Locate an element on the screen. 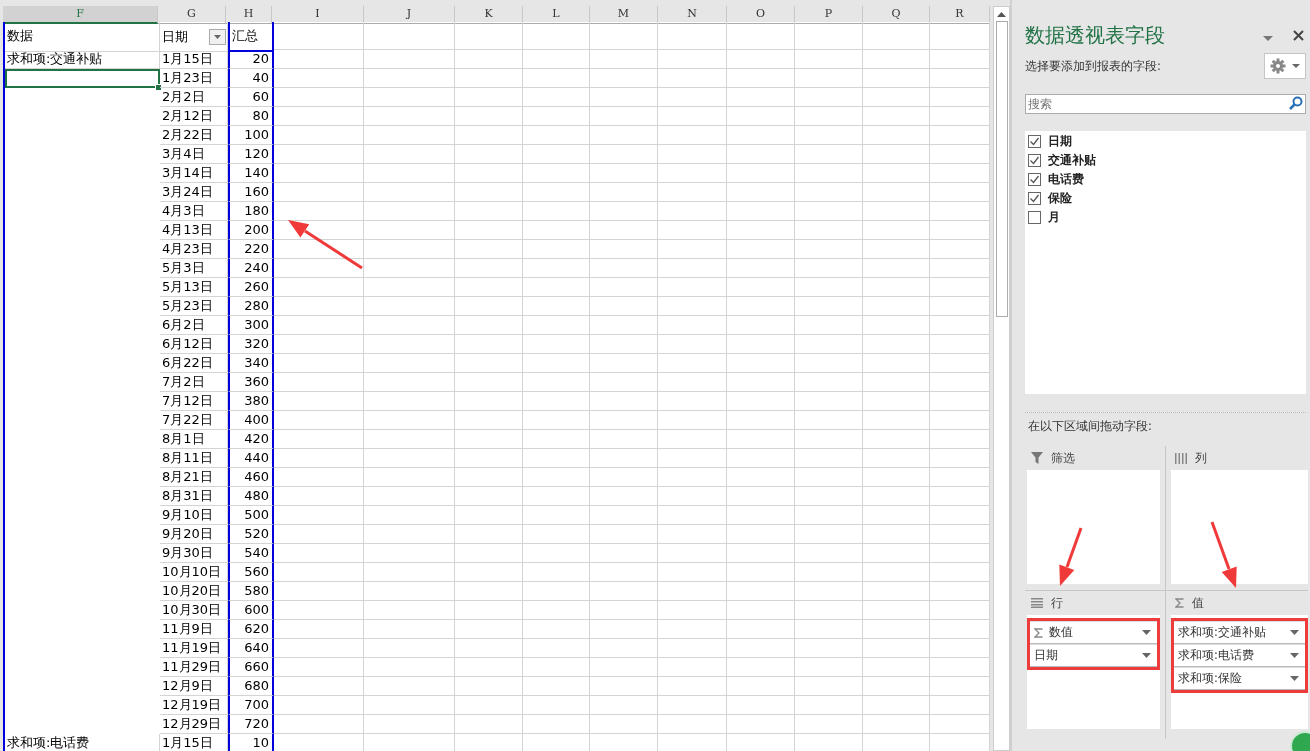 The image size is (1310, 751). column-header: J is located at coordinates (409, 15).